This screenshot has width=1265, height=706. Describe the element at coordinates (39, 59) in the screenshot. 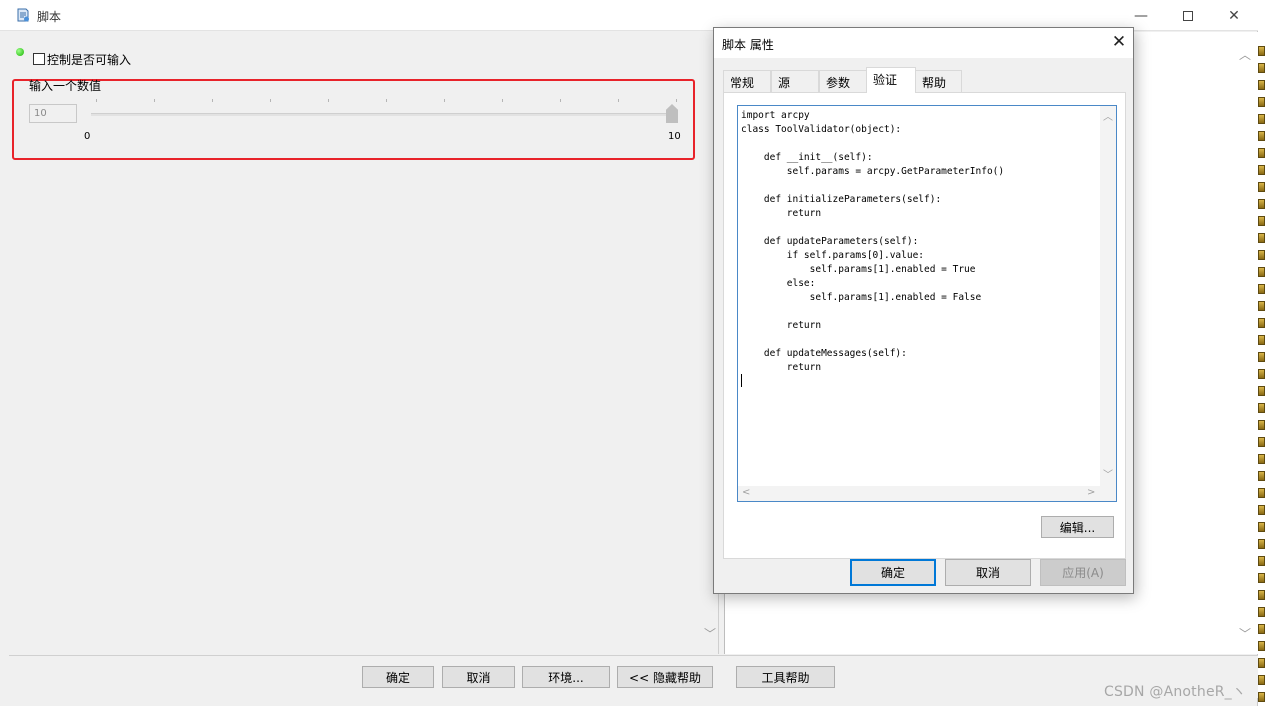

I see `enable-input-checkbox` at that location.